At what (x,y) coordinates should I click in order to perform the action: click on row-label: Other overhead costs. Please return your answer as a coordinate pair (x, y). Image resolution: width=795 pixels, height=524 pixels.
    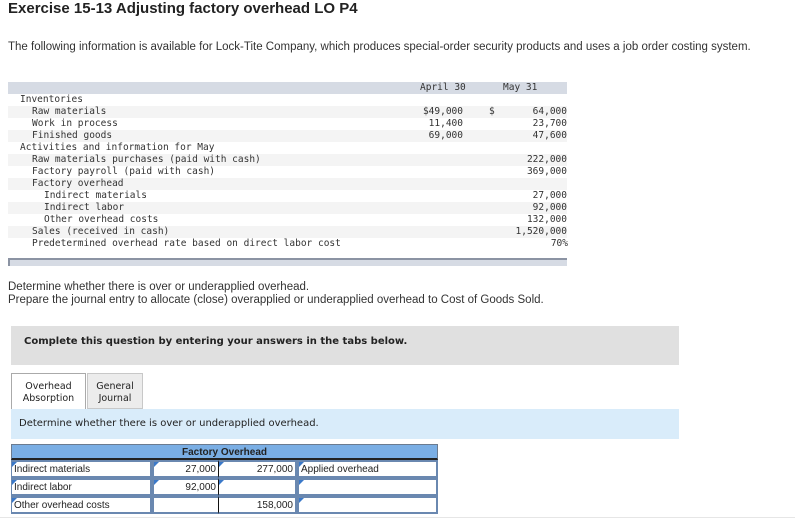
    Looking at the image, I should click on (101, 219).